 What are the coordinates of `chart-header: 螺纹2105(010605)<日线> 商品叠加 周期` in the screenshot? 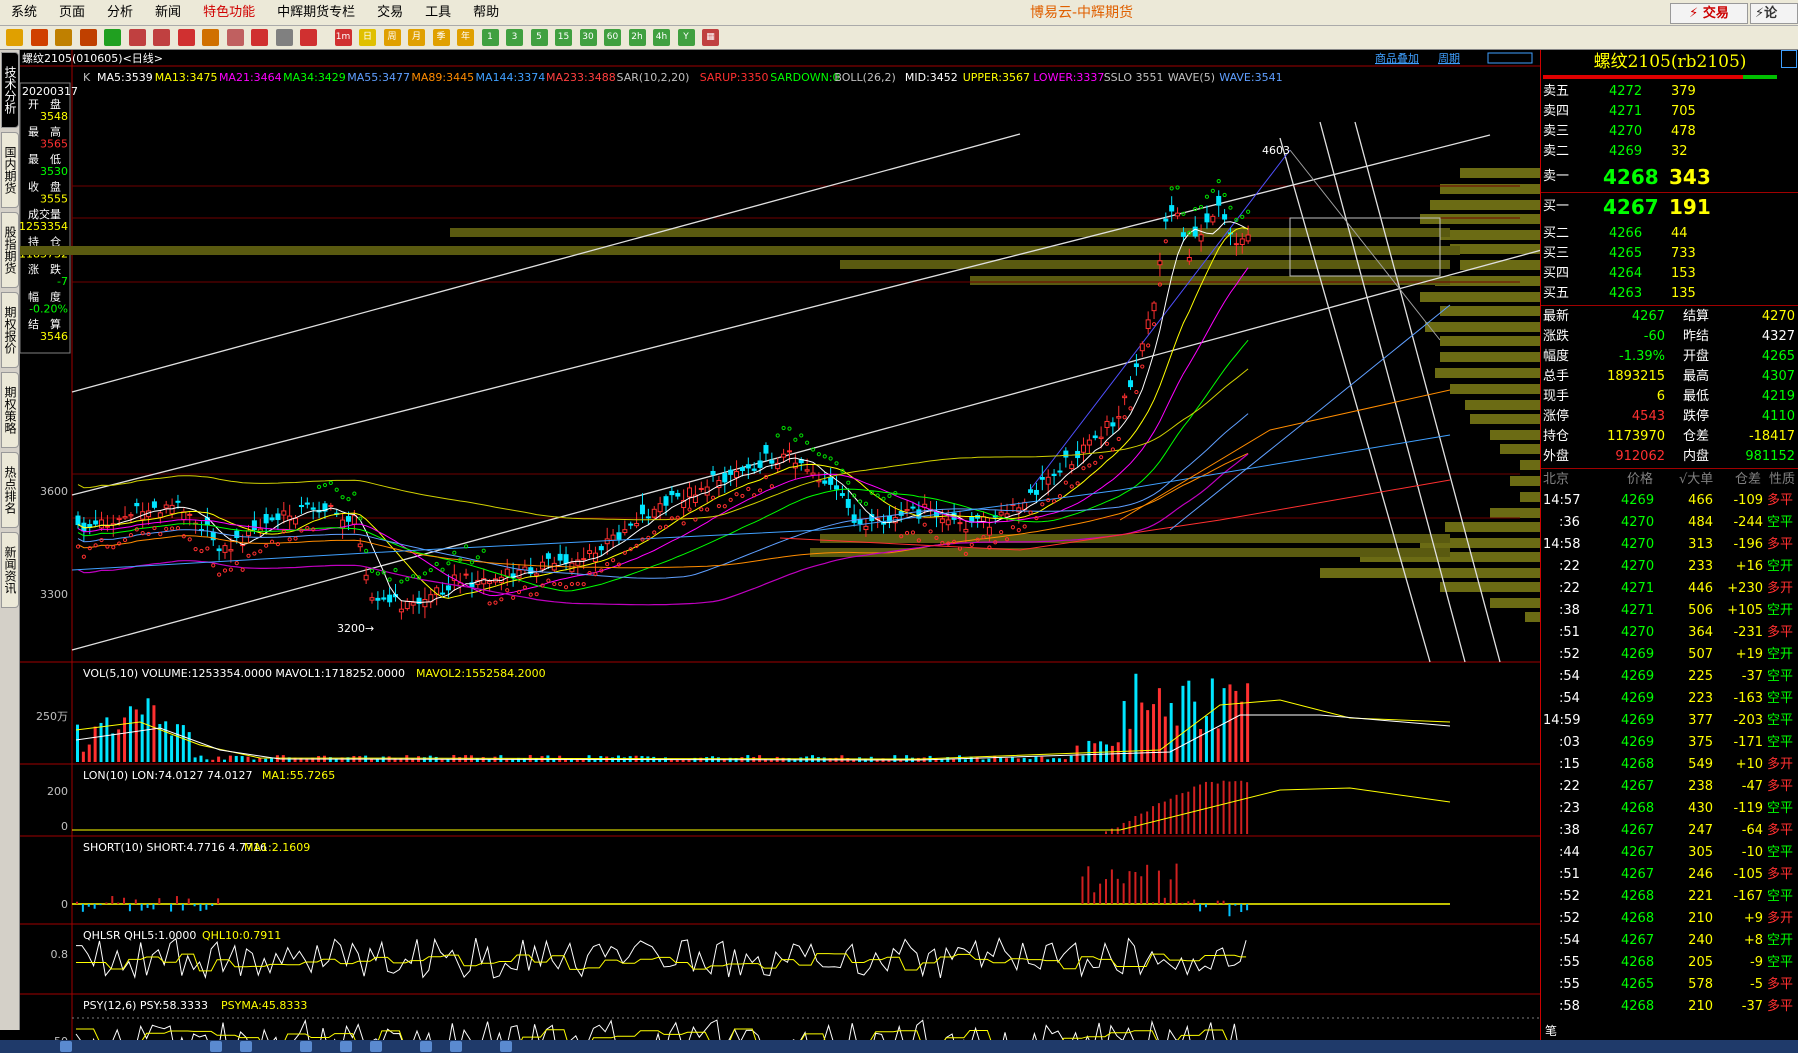 It's located at (777, 58).